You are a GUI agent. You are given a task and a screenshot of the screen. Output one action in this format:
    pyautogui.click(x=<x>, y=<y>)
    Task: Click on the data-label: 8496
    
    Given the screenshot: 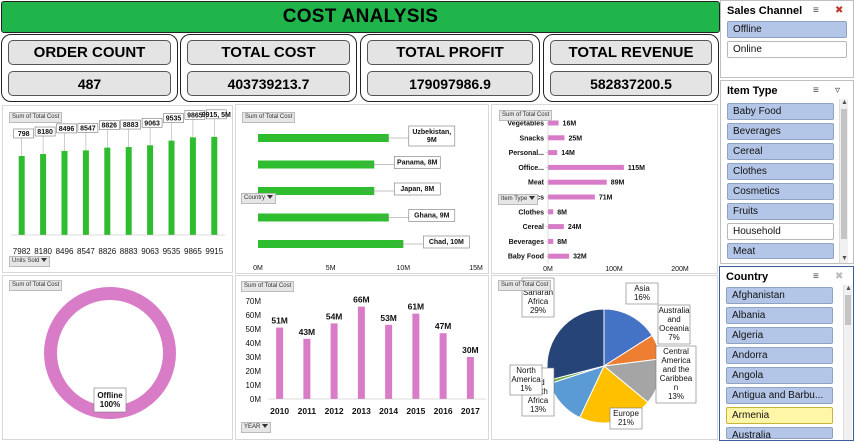 What is the action you would take?
    pyautogui.click(x=67, y=129)
    